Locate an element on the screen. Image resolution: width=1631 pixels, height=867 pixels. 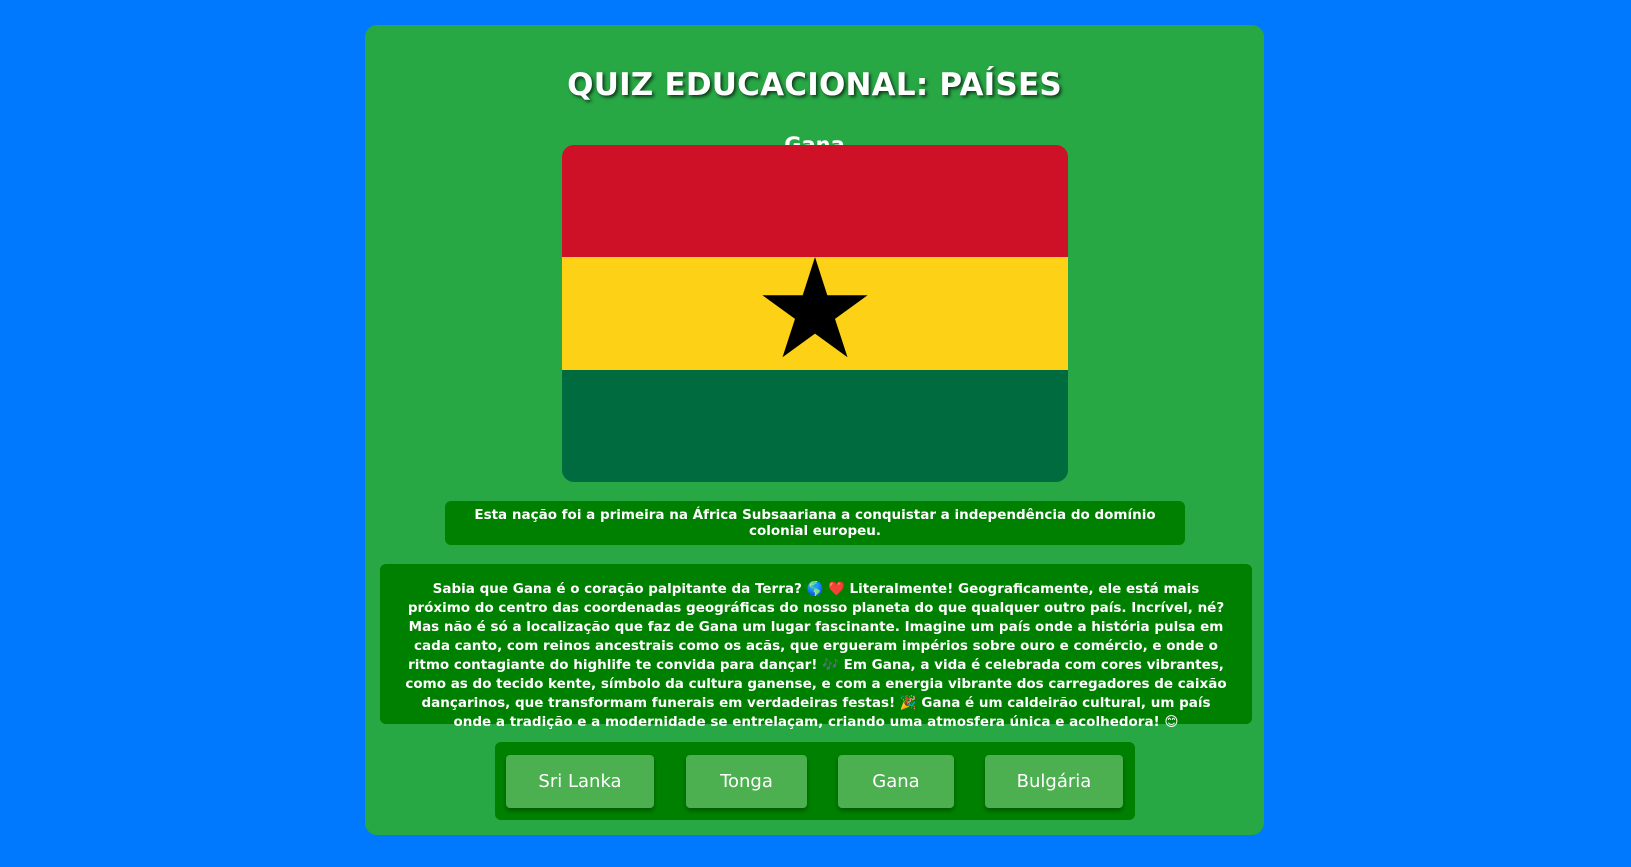
answer-options: Sri Lanka Tonga Gana Bulgária is located at coordinates (815, 781).